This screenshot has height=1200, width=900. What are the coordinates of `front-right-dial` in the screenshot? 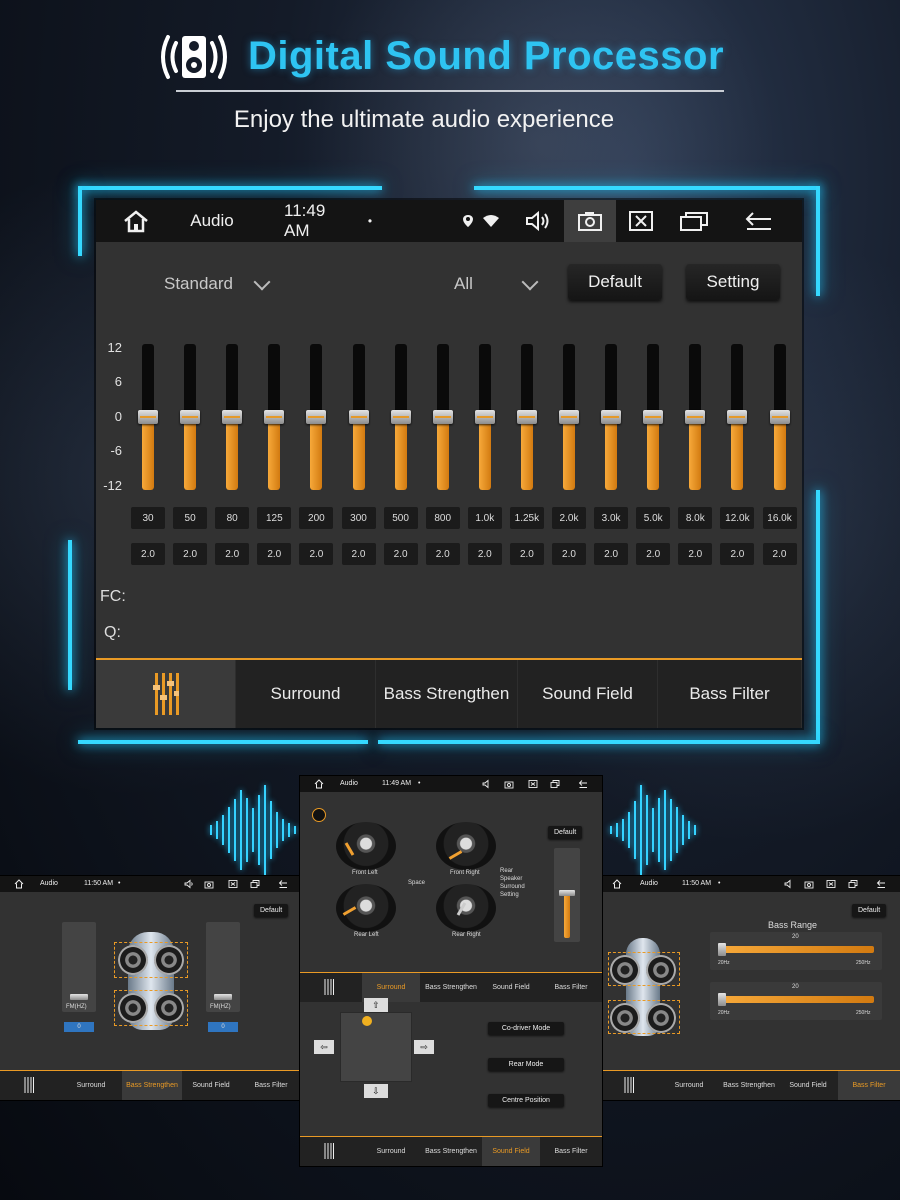 It's located at (466, 846).